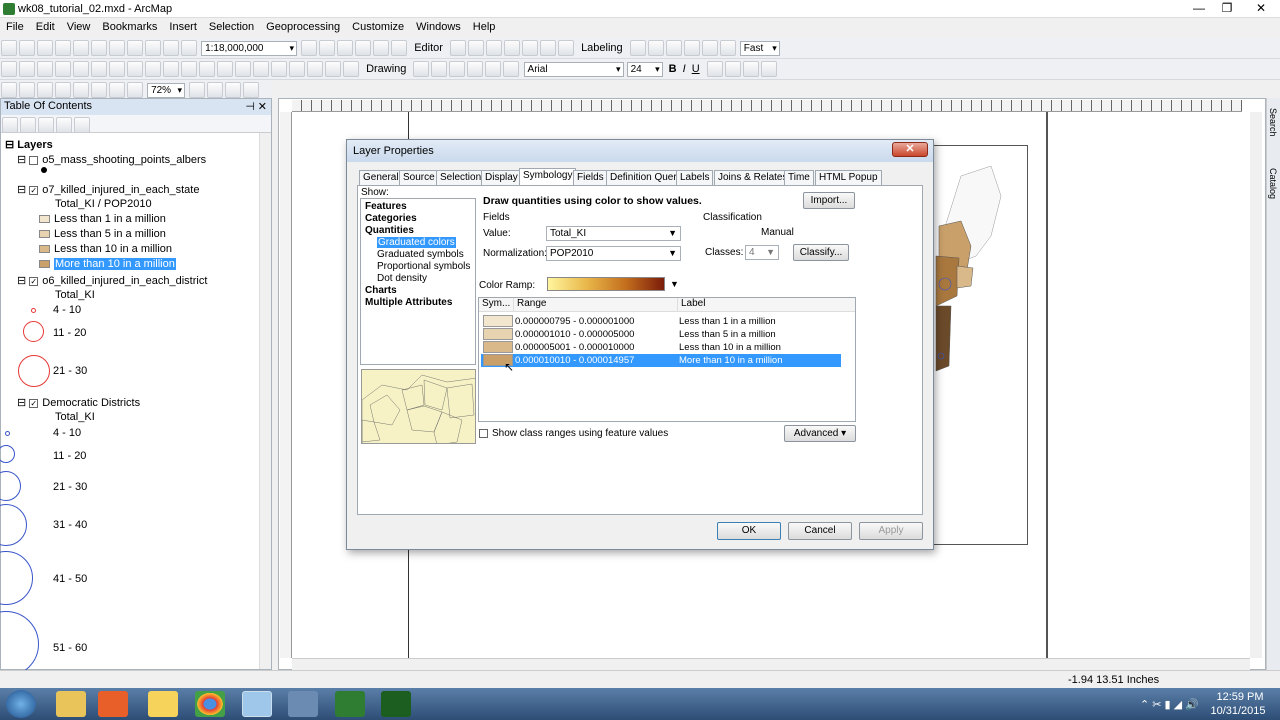 The height and width of the screenshot is (720, 1280). I want to click on line-color-icon, so click(750, 69).